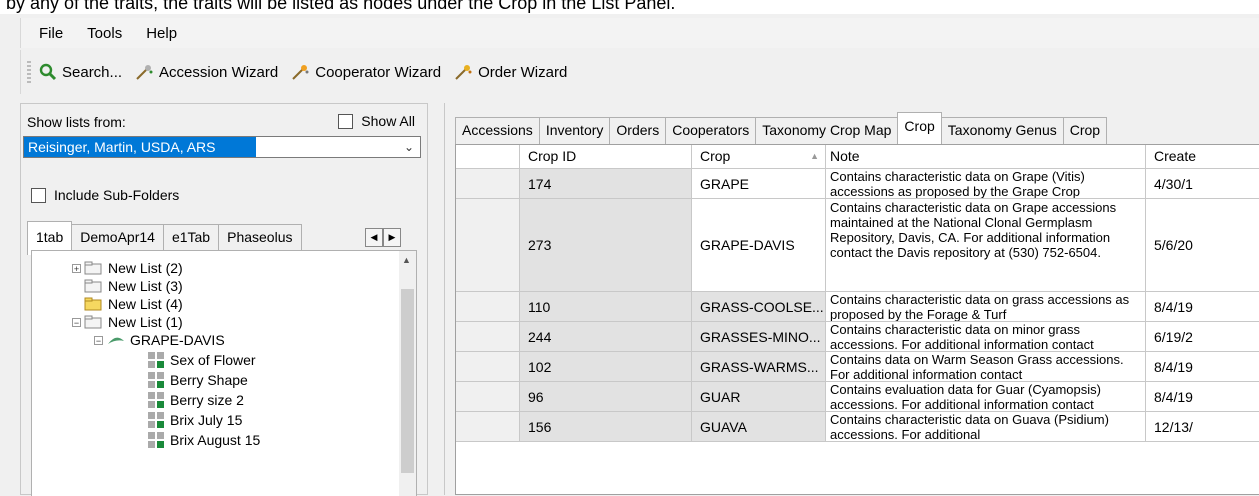  Describe the element at coordinates (222, 147) in the screenshot. I see `owner-dropdown: Reisinger, Martin, USDA, ARS ⌄` at that location.